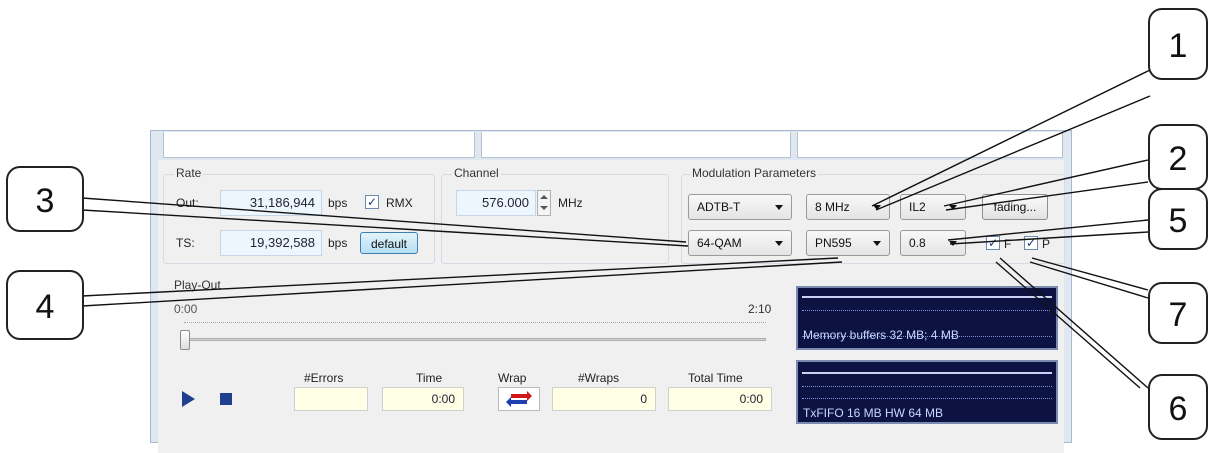 The height and width of the screenshot is (453, 1214). Describe the element at coordinates (1178, 44) in the screenshot. I see `callout-1: 1` at that location.